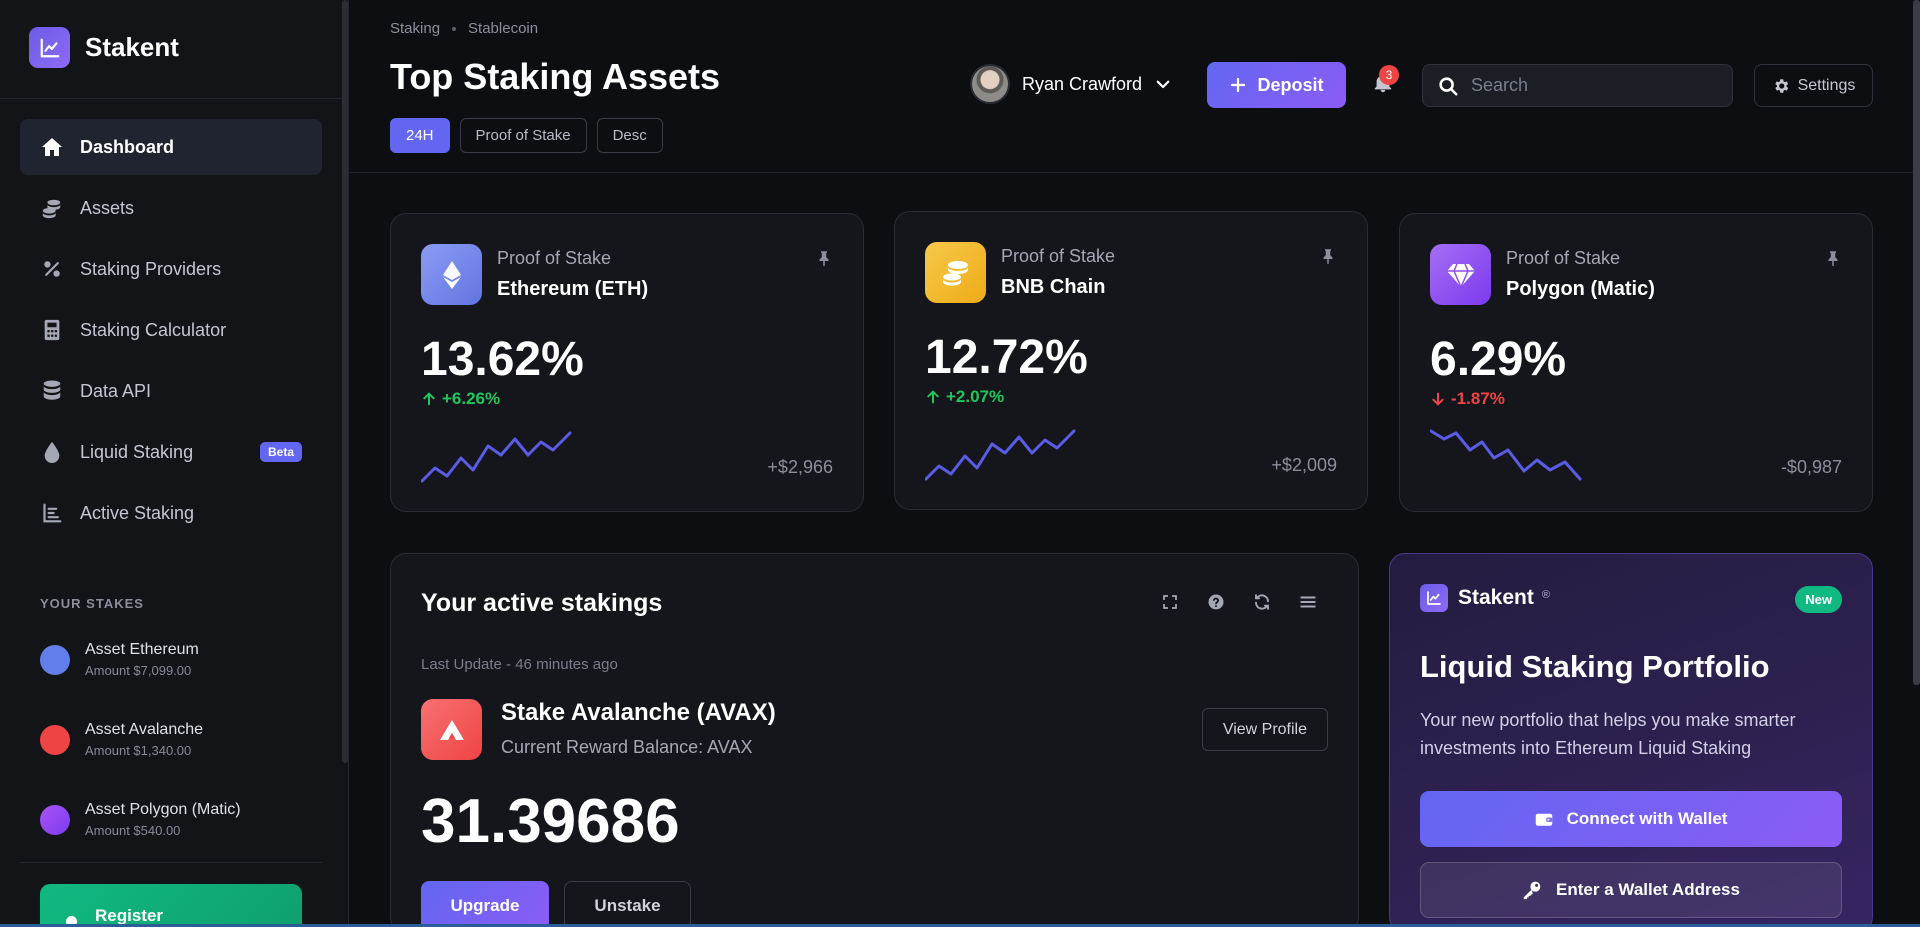 This screenshot has width=1920, height=927. I want to click on key-icon, so click(1532, 890).